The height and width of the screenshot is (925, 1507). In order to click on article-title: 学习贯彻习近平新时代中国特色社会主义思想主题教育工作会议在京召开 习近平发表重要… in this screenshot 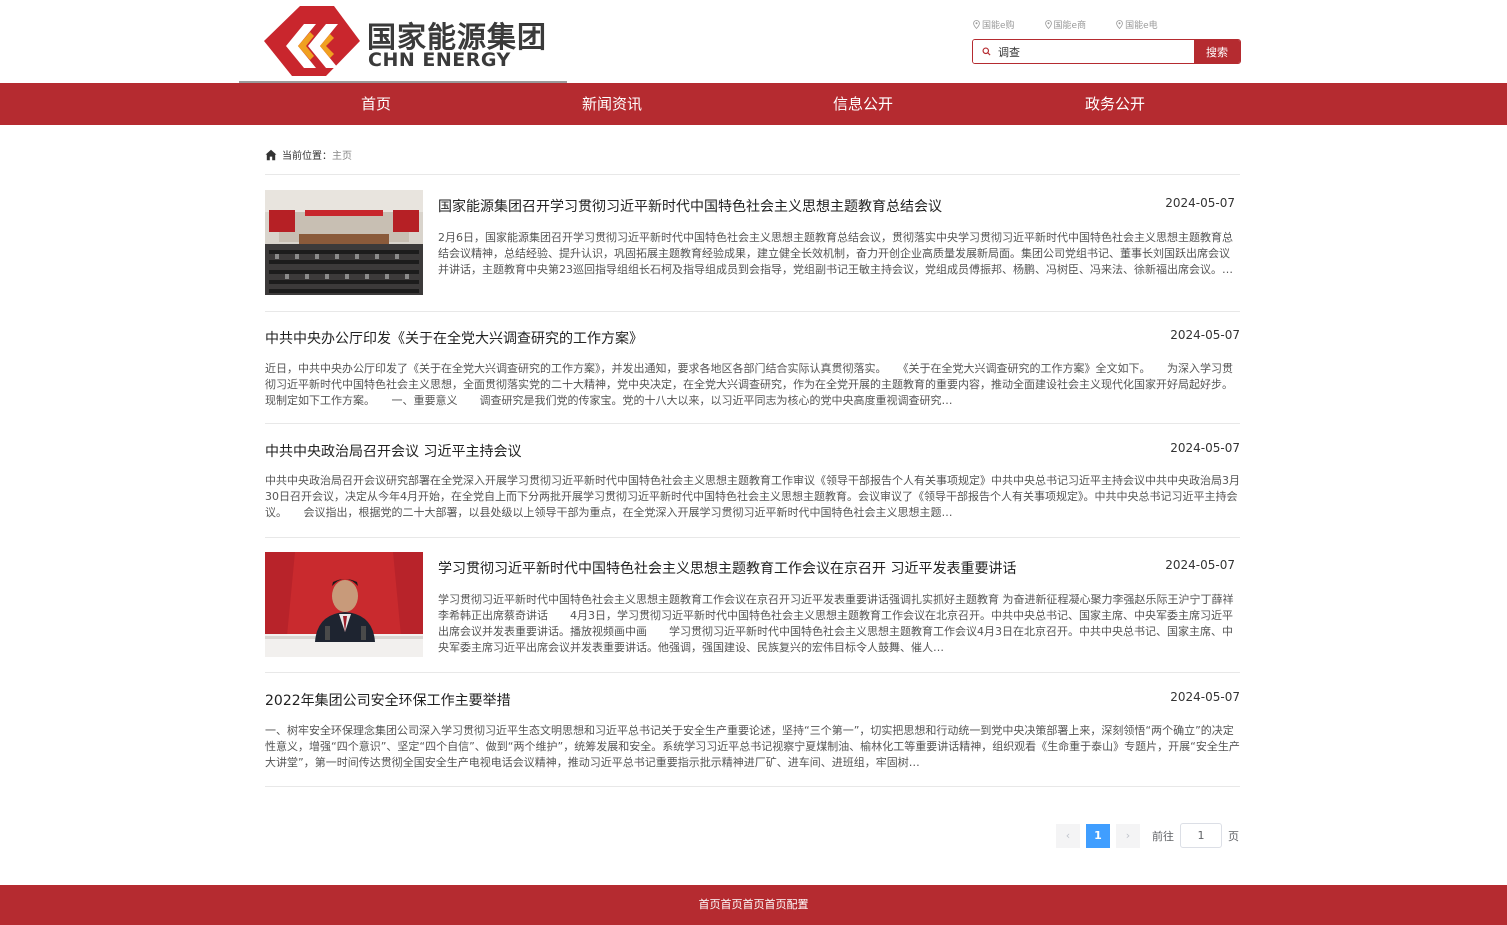, I will do `click(727, 568)`.